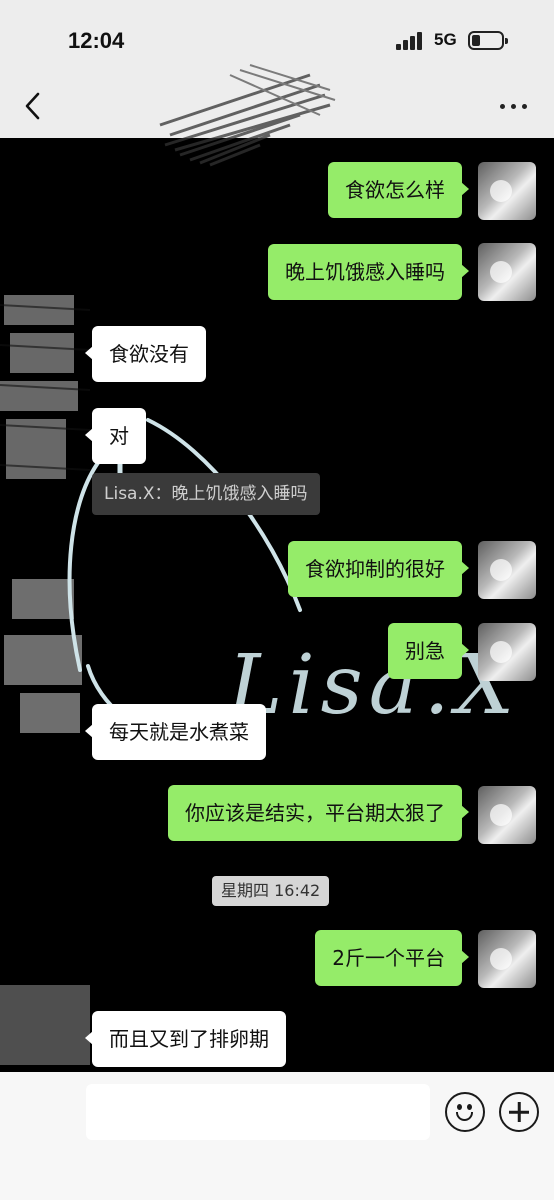 The width and height of the screenshot is (554, 1200). I want to click on back-button, so click(33, 106).